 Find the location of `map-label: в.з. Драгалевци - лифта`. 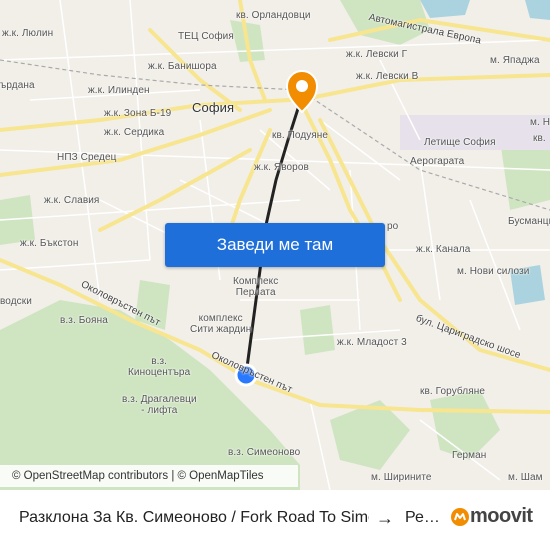

map-label: в.з. Драгалевци - лифта is located at coordinates (159, 405).